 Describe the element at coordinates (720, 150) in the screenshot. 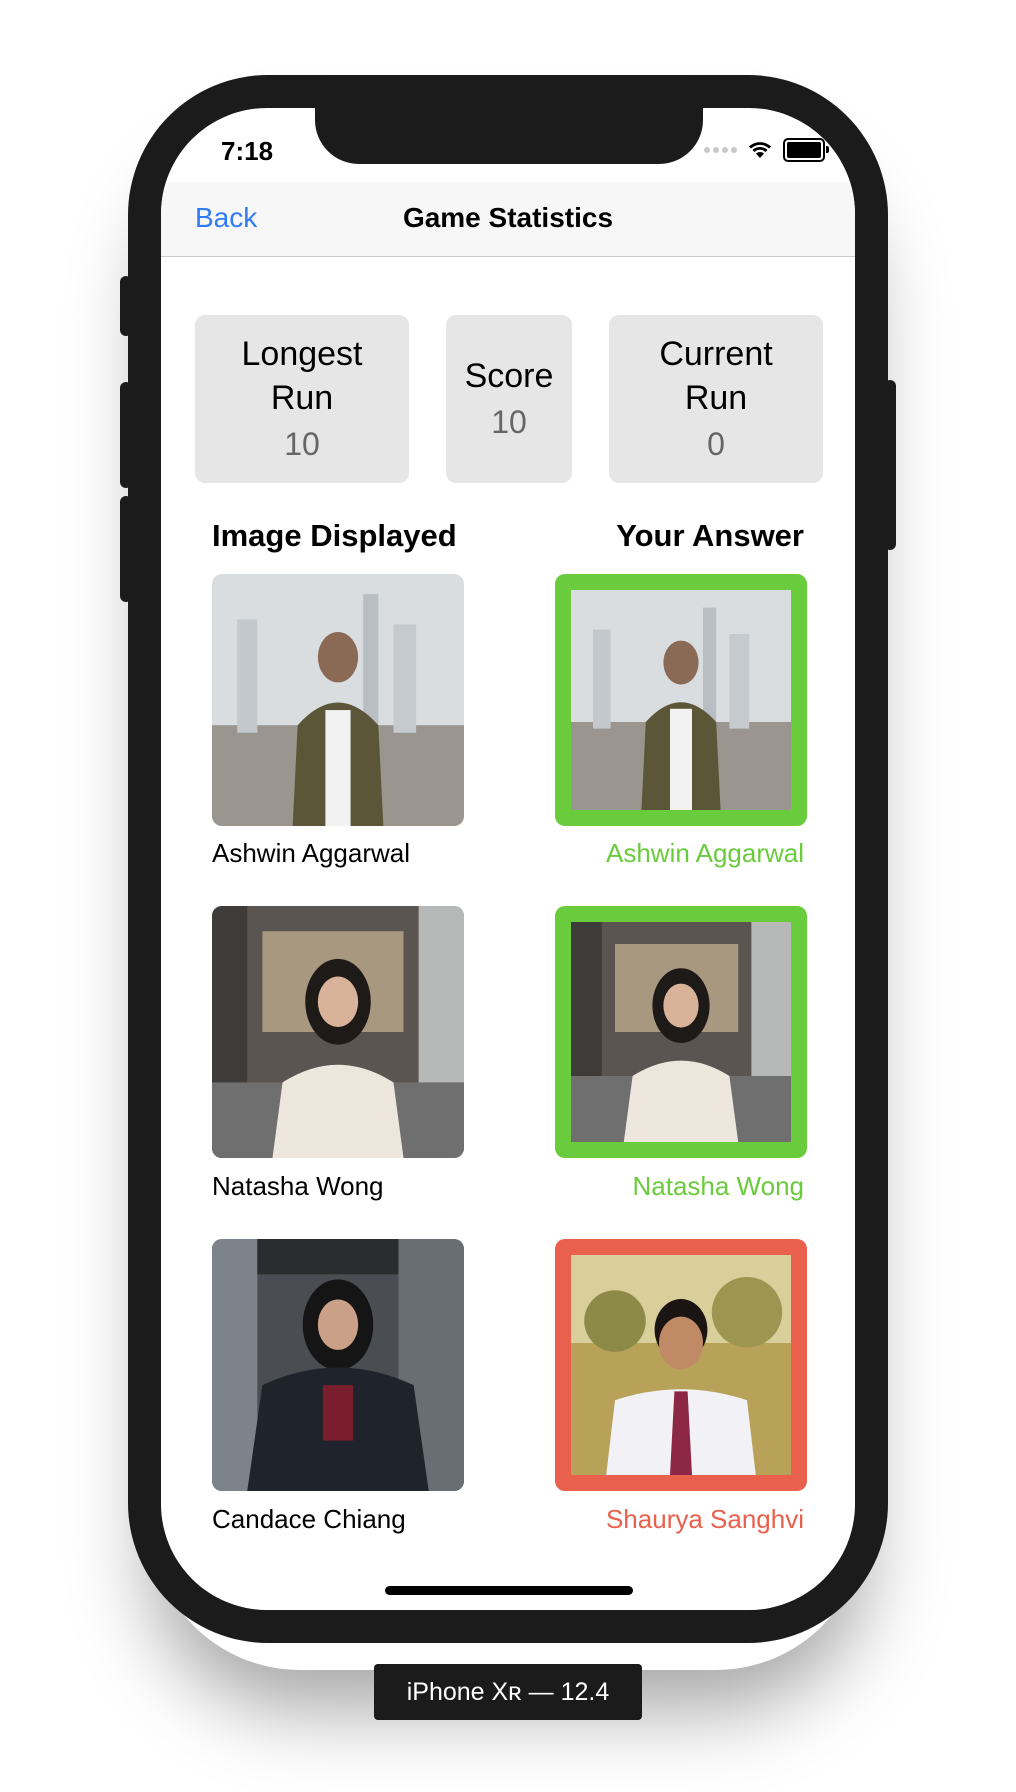

I see `signal-icon` at that location.